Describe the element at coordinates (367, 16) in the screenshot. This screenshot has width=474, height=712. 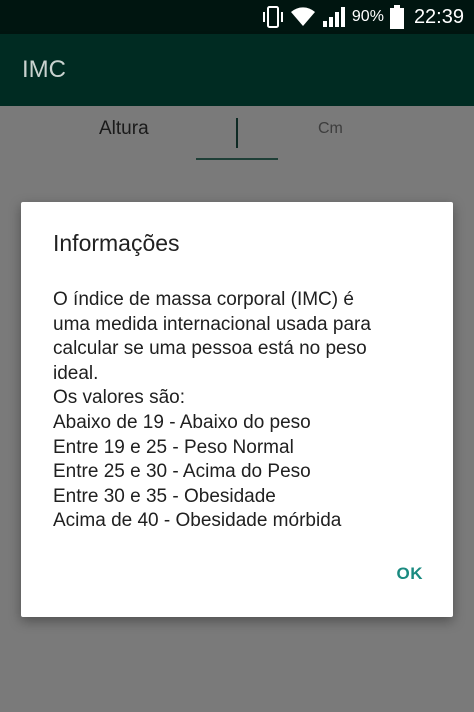
I see `battery-percent: 90%` at that location.